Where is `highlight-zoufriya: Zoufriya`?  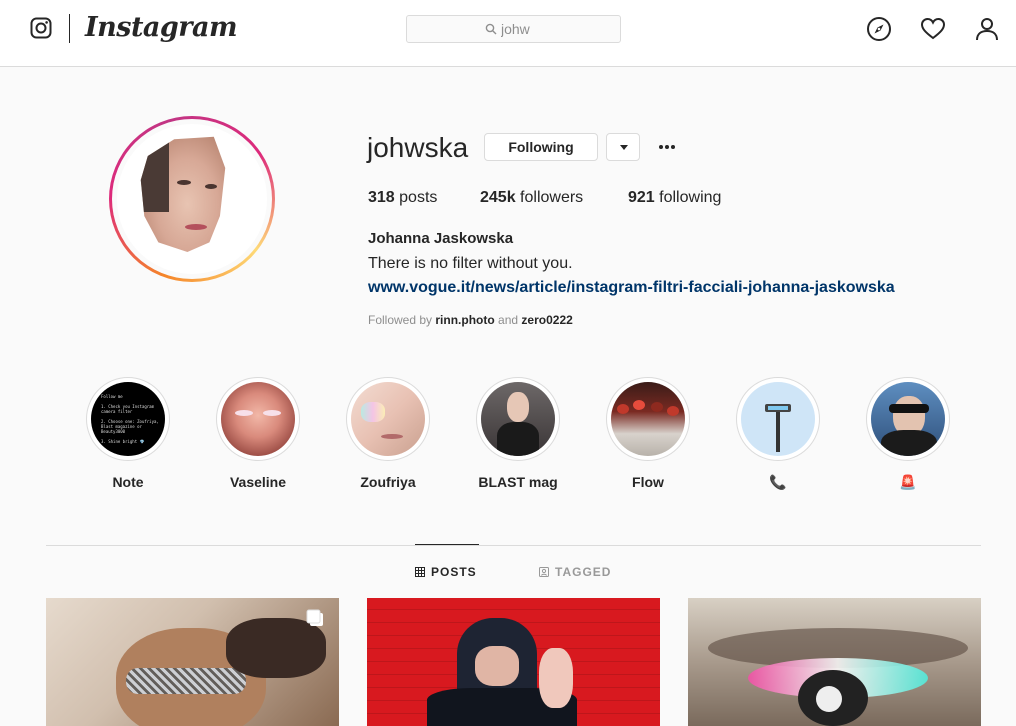 highlight-zoufriya: Zoufriya is located at coordinates (388, 437).